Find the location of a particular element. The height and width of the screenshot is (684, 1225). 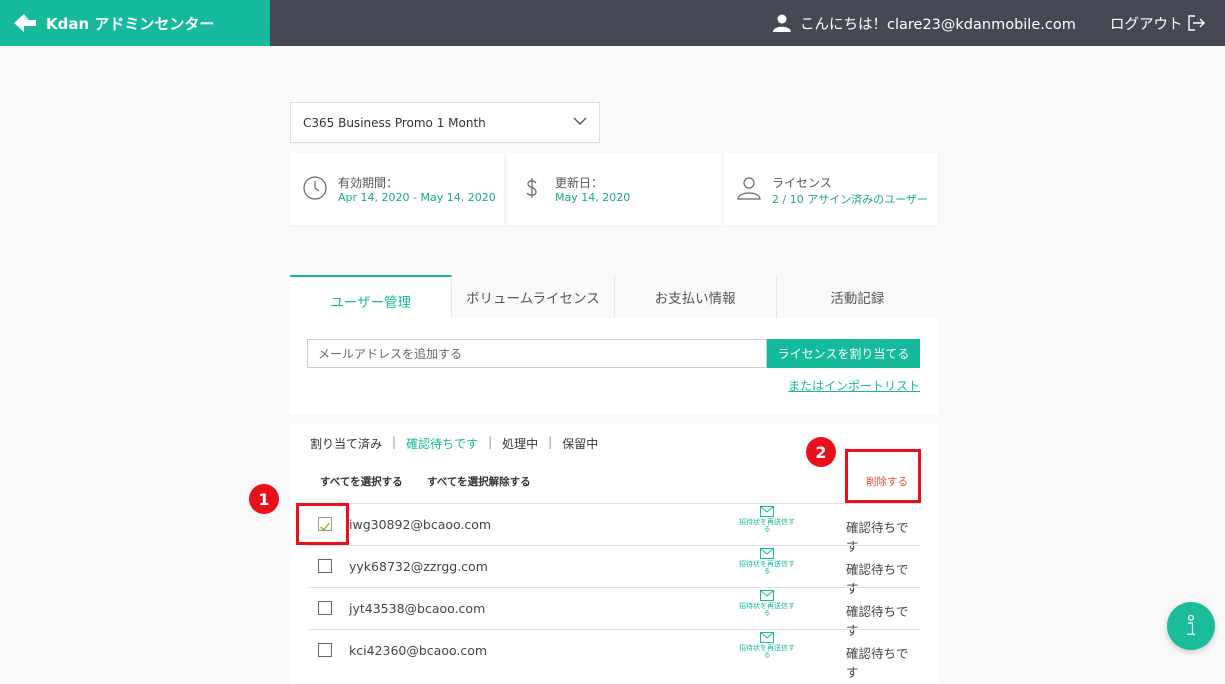

row-email: jyt43538@bcaoo.com is located at coordinates (417, 608).